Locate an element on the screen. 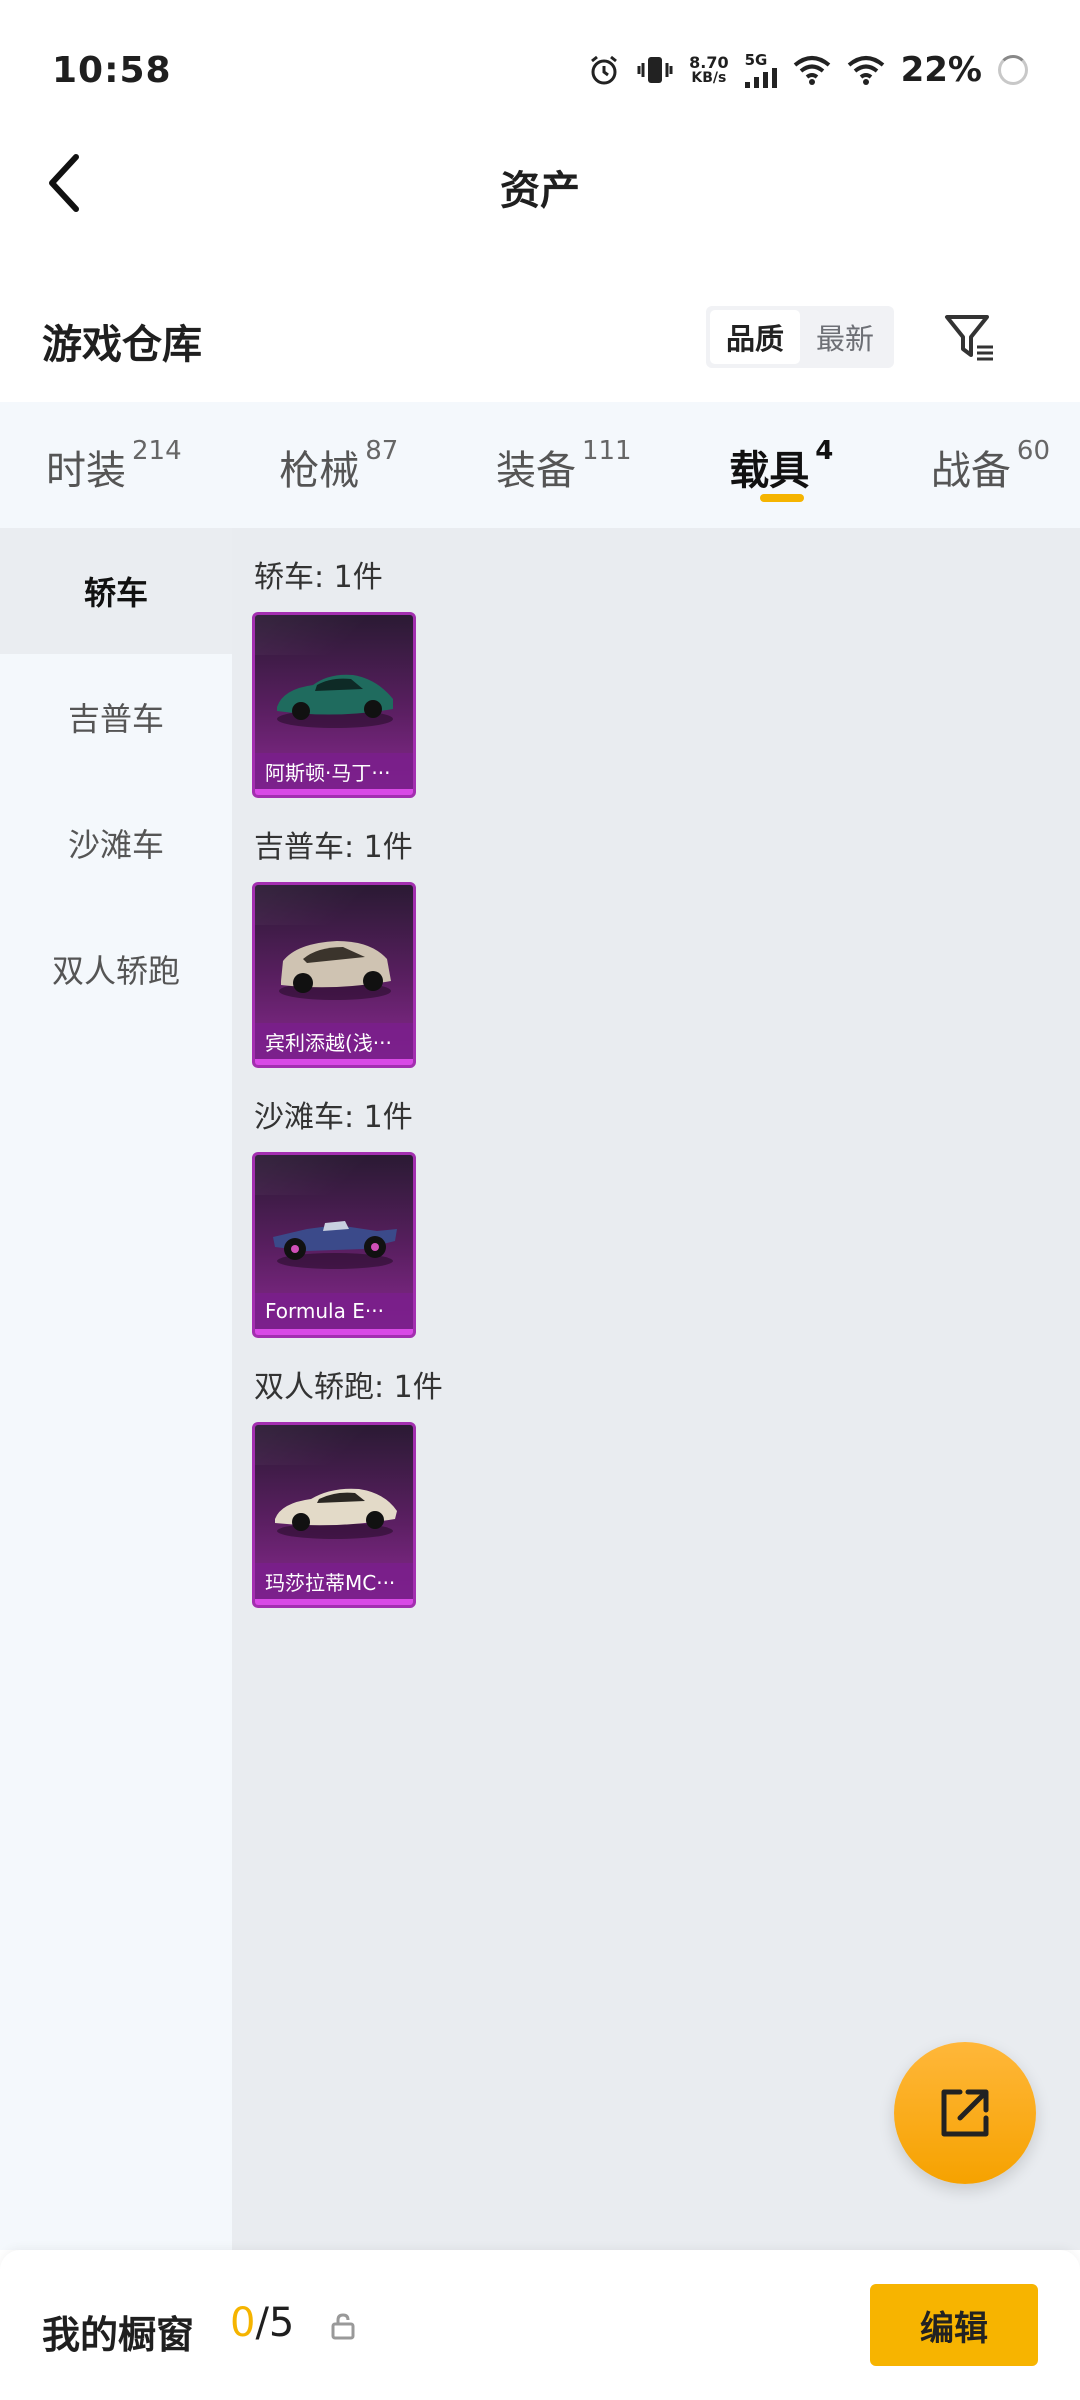 This screenshot has height=2400, width=1080. cell-signal: 5G is located at coordinates (760, 69).